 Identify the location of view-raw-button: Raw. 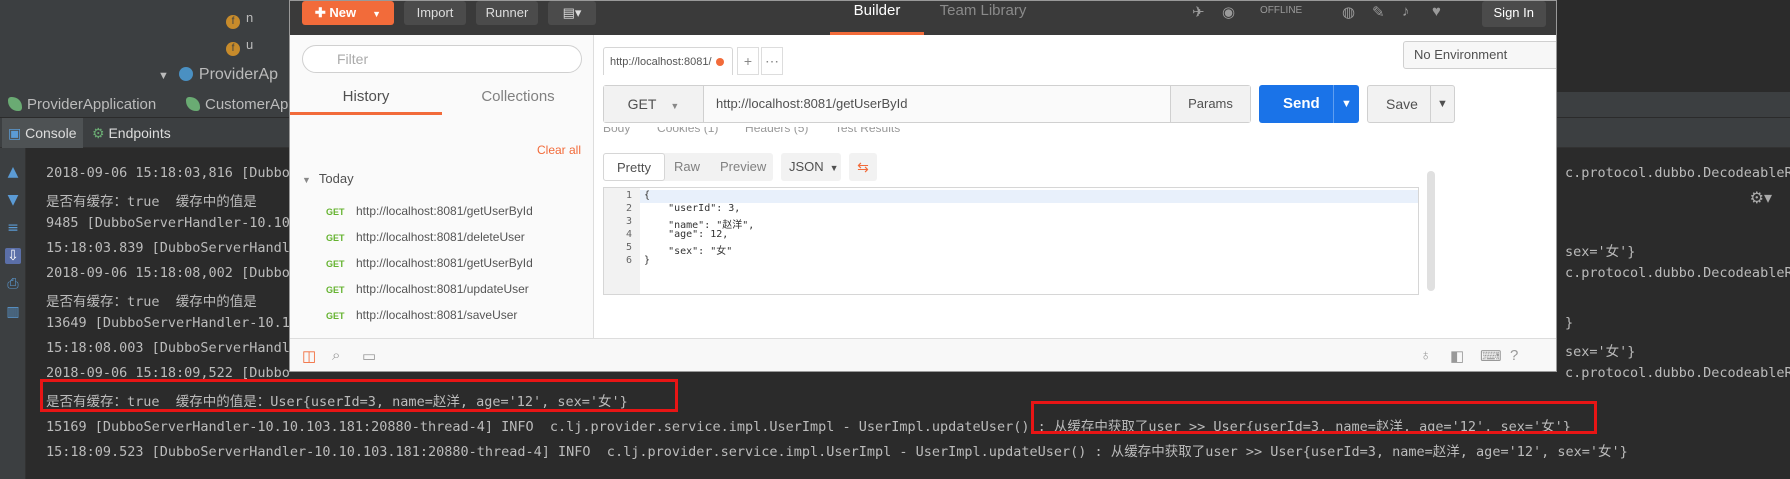
(687, 167).